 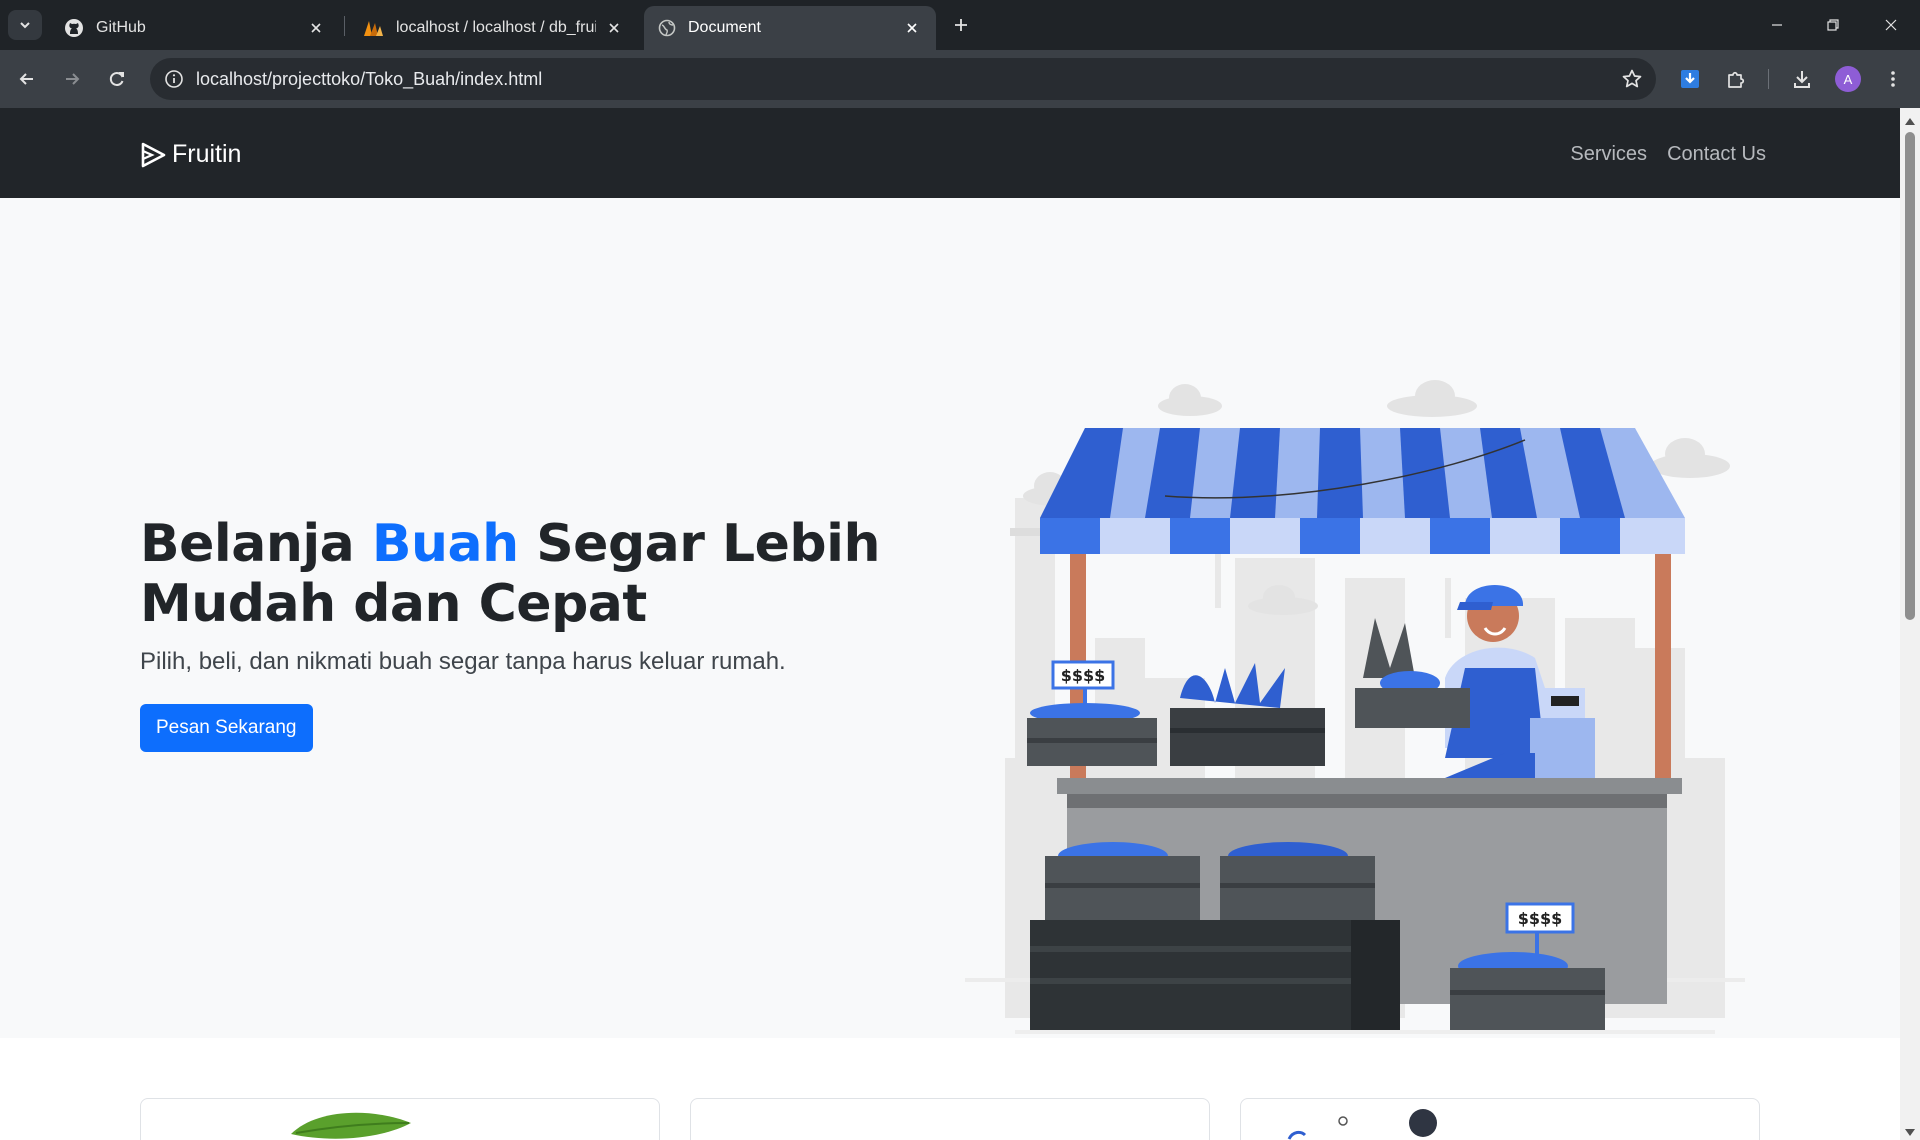 What do you see at coordinates (496, 27) in the screenshot?
I see `tab-title: localhost / localhost / db_fruitin` at bounding box center [496, 27].